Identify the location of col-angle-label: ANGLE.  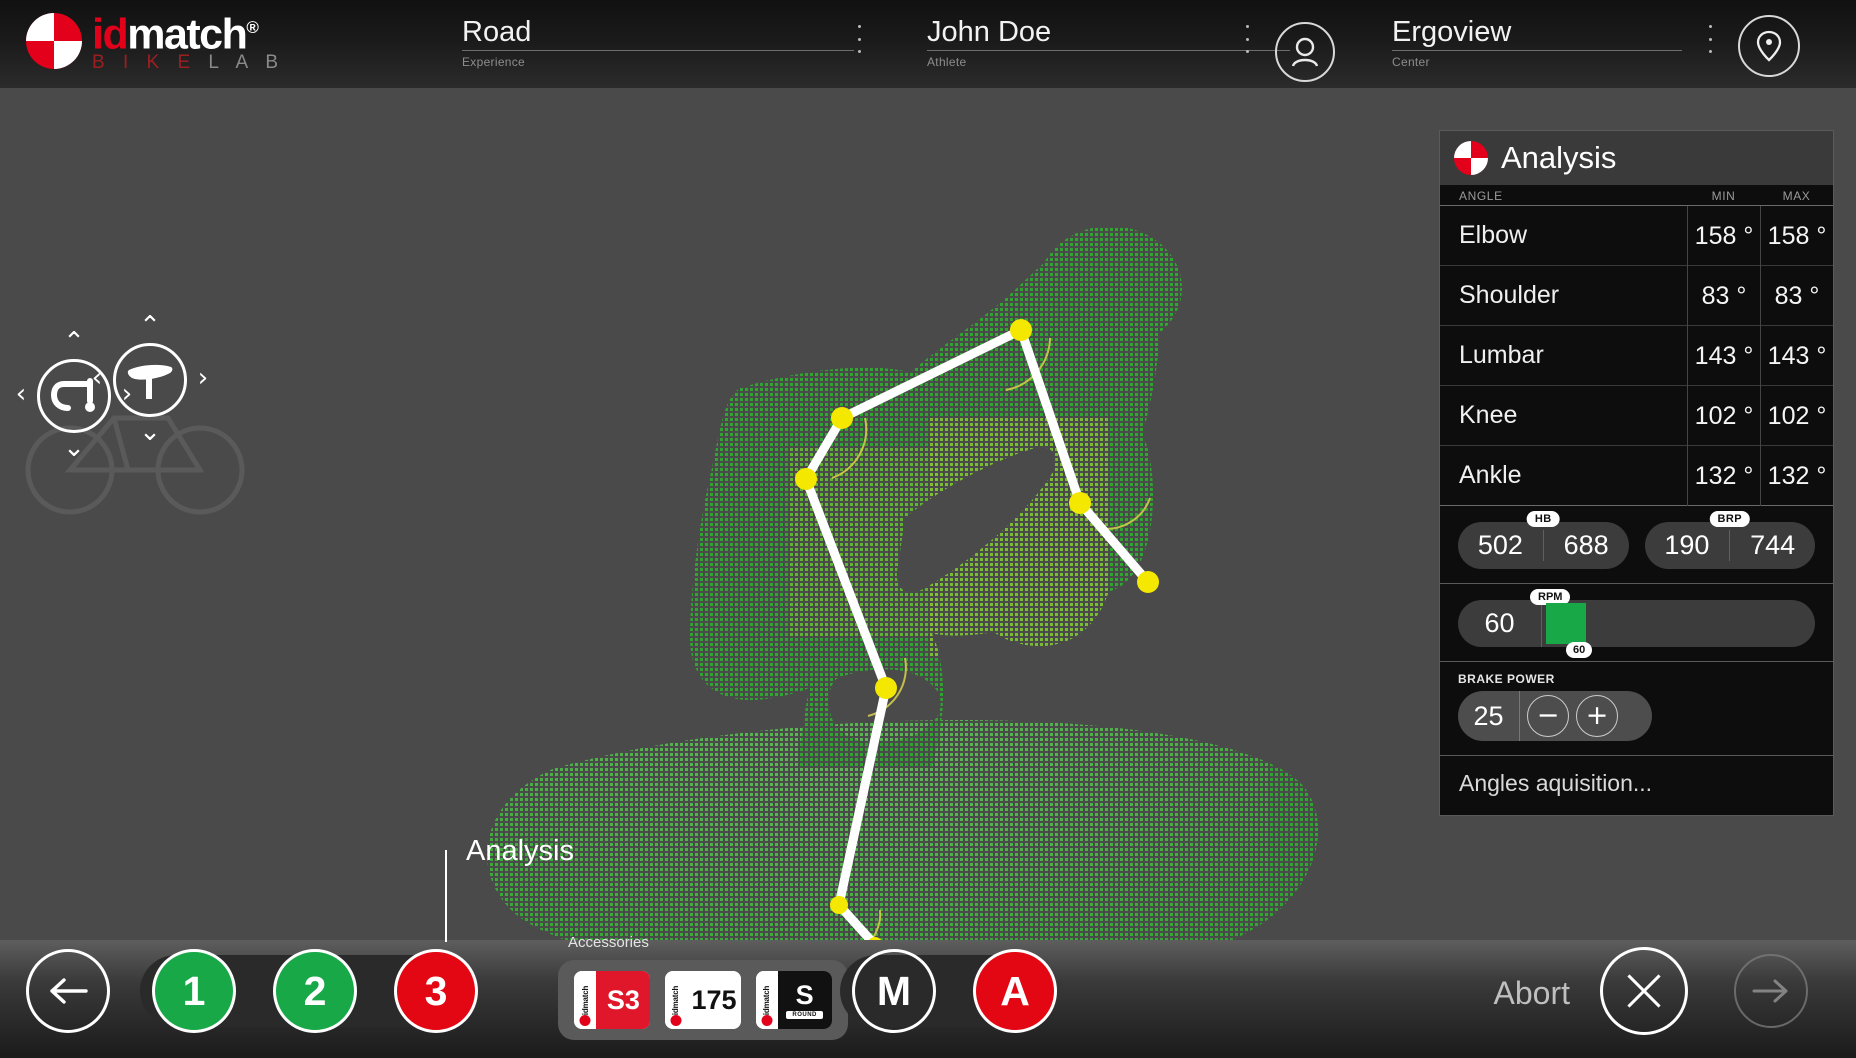
(1481, 196).